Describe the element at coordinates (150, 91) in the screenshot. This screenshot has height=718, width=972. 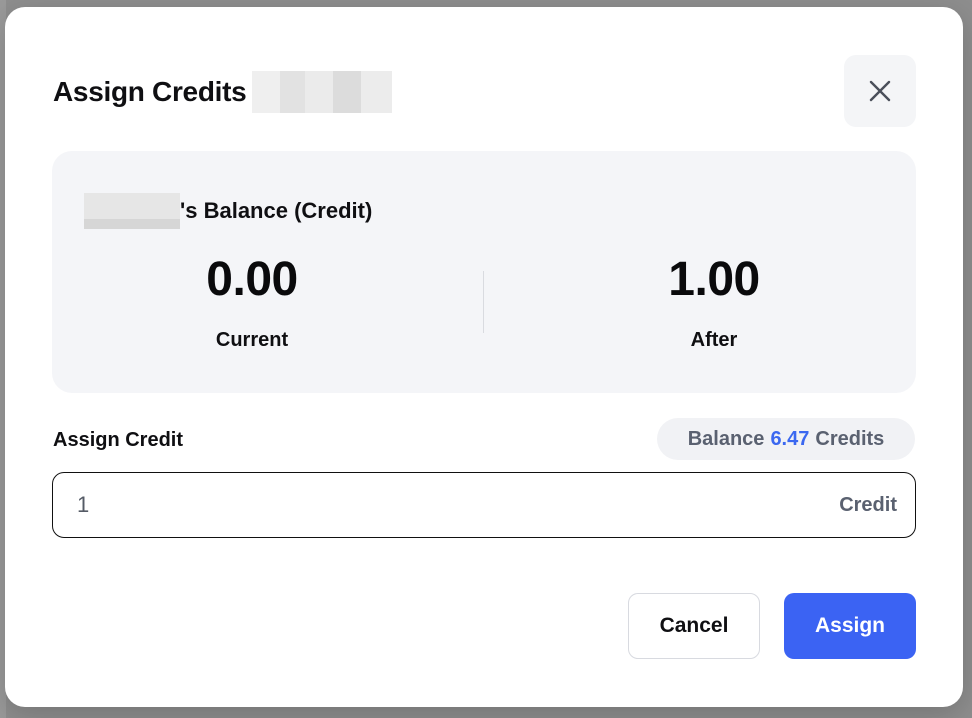
I see `dialog-title: Assign Credits` at that location.